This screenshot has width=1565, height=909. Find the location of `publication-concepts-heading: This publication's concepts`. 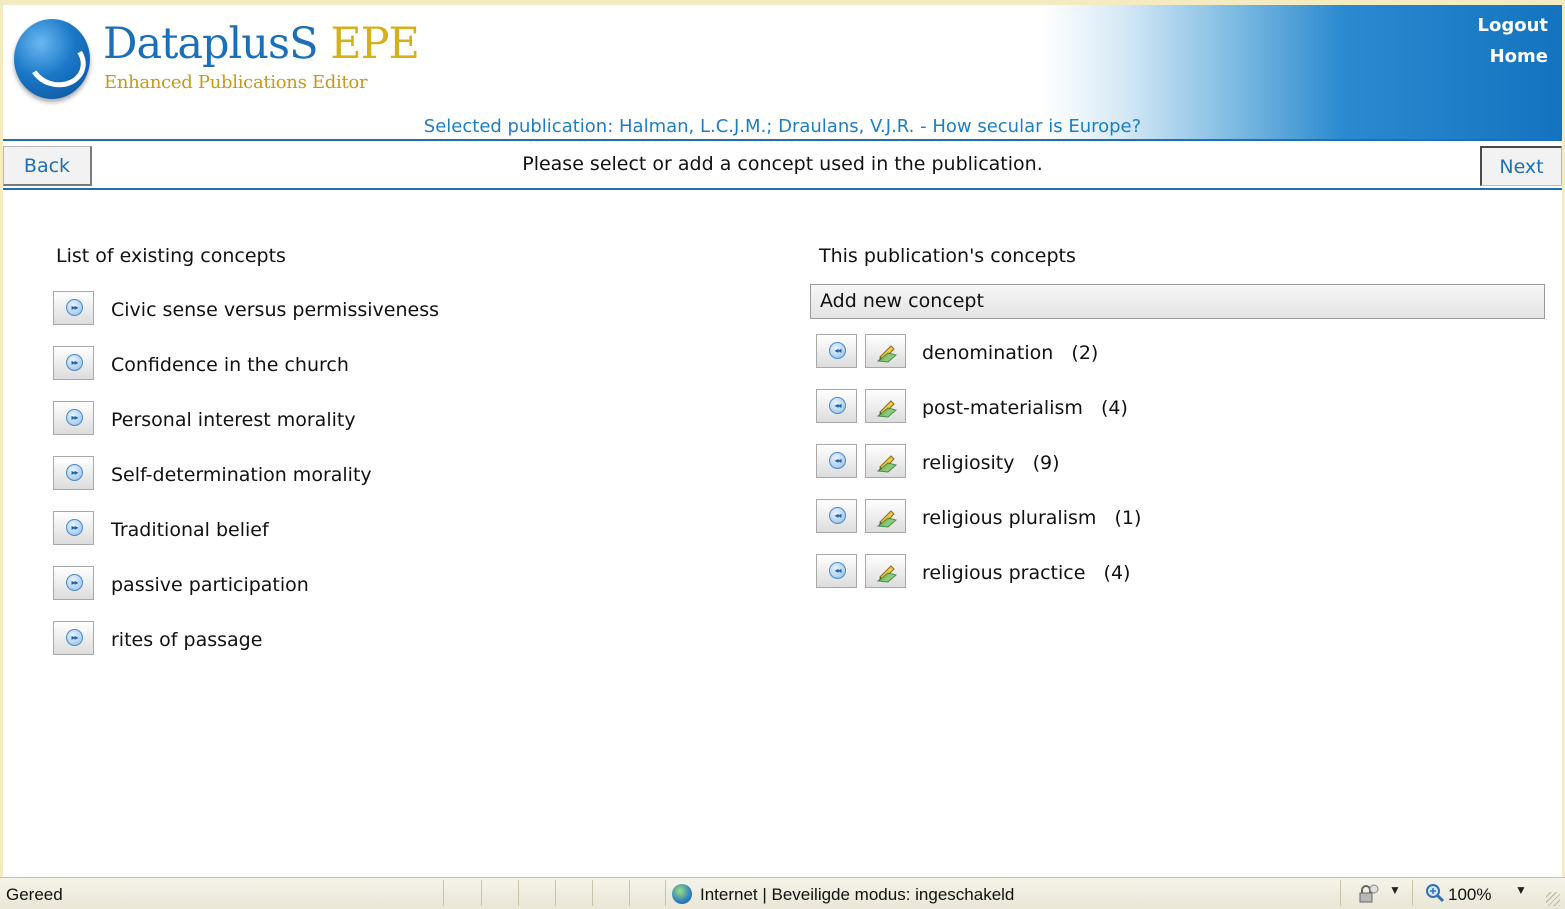

publication-concepts-heading: This publication's concepts is located at coordinates (947, 256).